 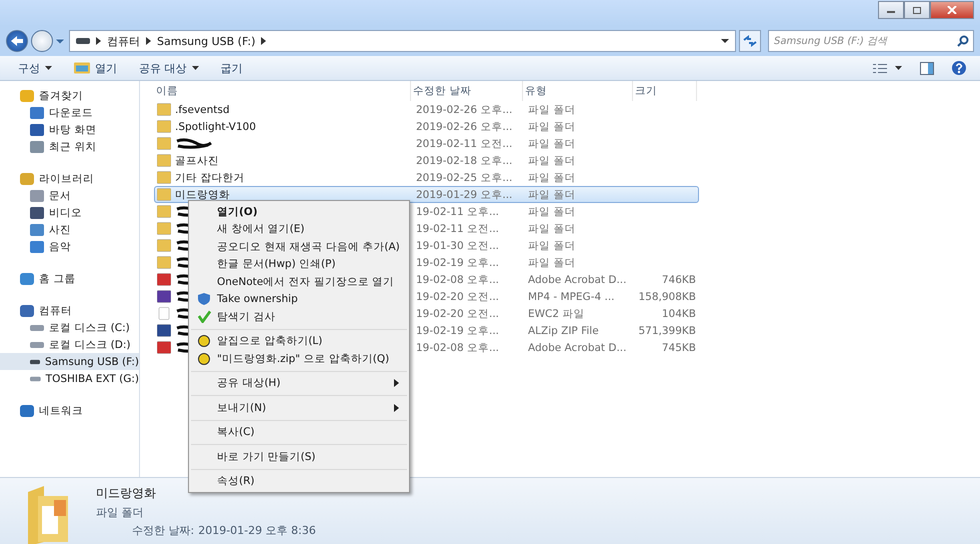 What do you see at coordinates (69, 95) in the screenshot?
I see `nav-item: 즐겨찾기` at bounding box center [69, 95].